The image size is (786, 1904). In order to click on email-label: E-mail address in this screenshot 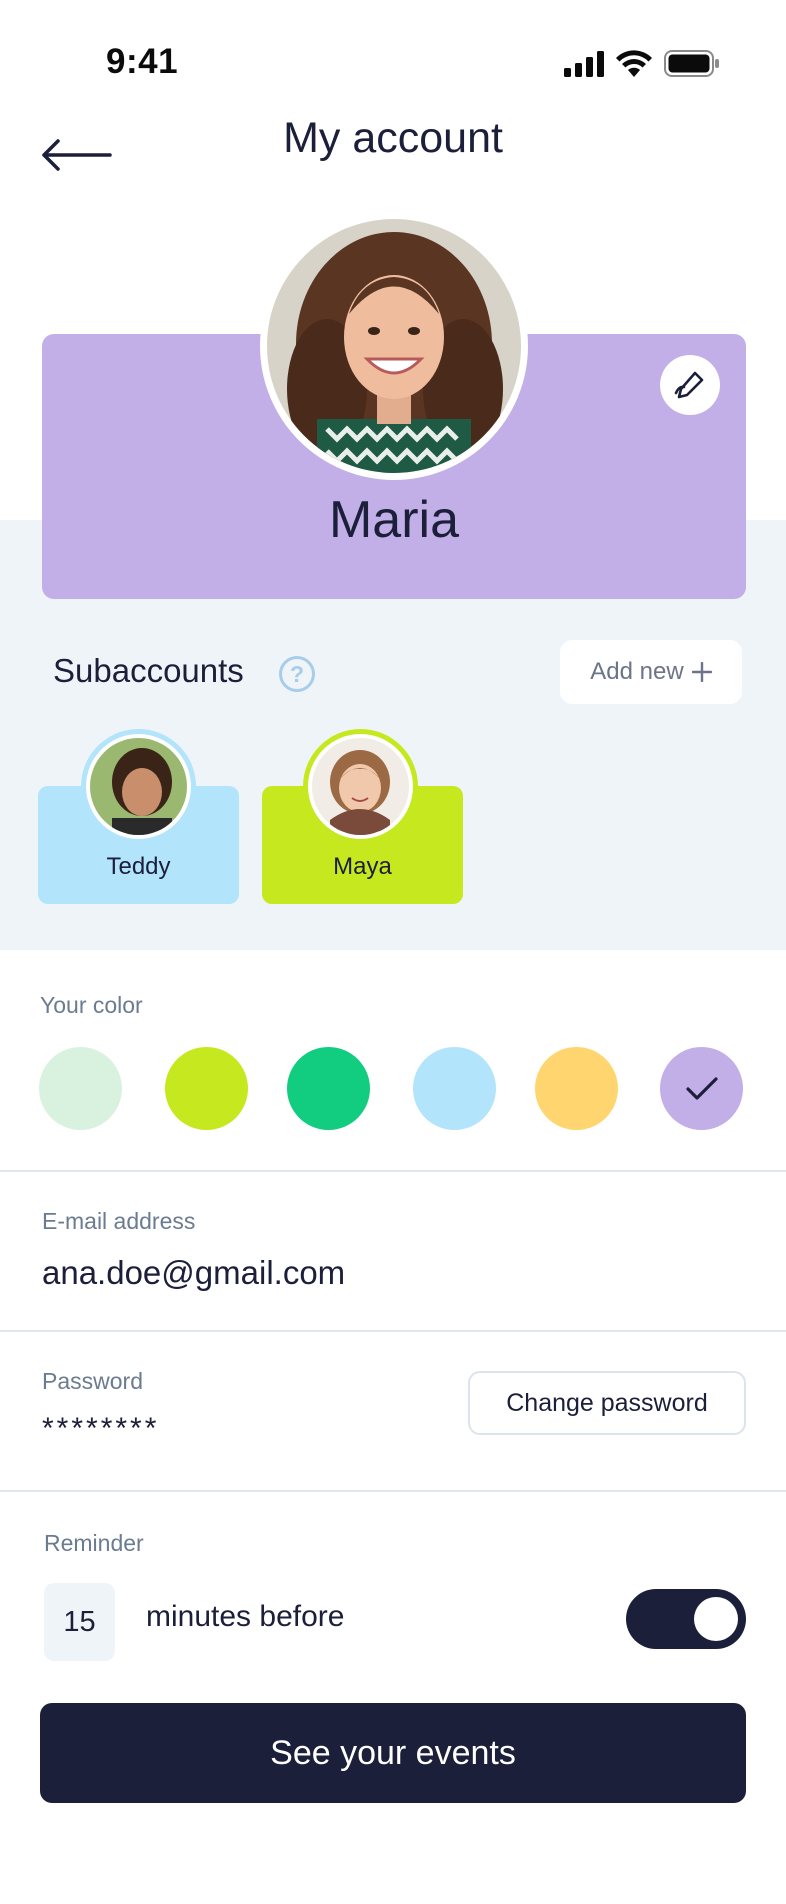, I will do `click(119, 1221)`.